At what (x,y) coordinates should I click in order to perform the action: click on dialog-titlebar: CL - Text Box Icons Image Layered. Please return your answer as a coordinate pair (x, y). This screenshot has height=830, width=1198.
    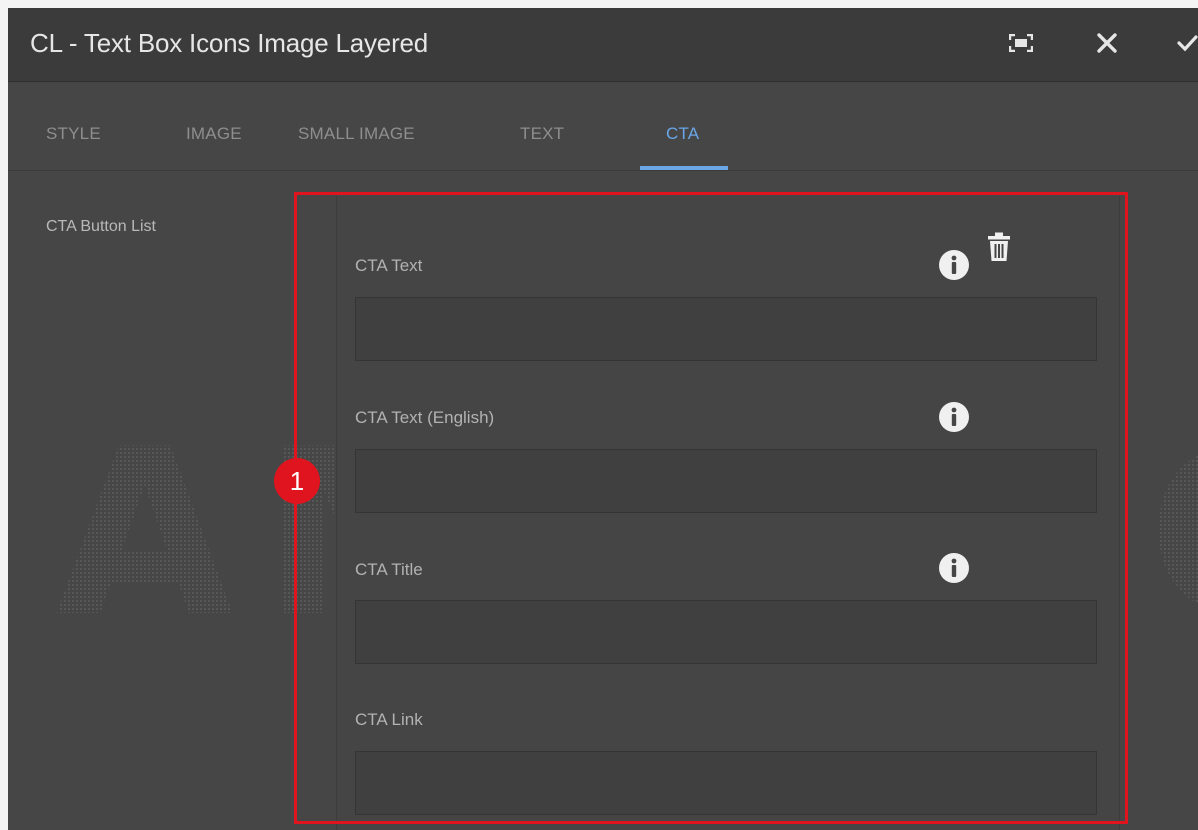
    Looking at the image, I should click on (603, 45).